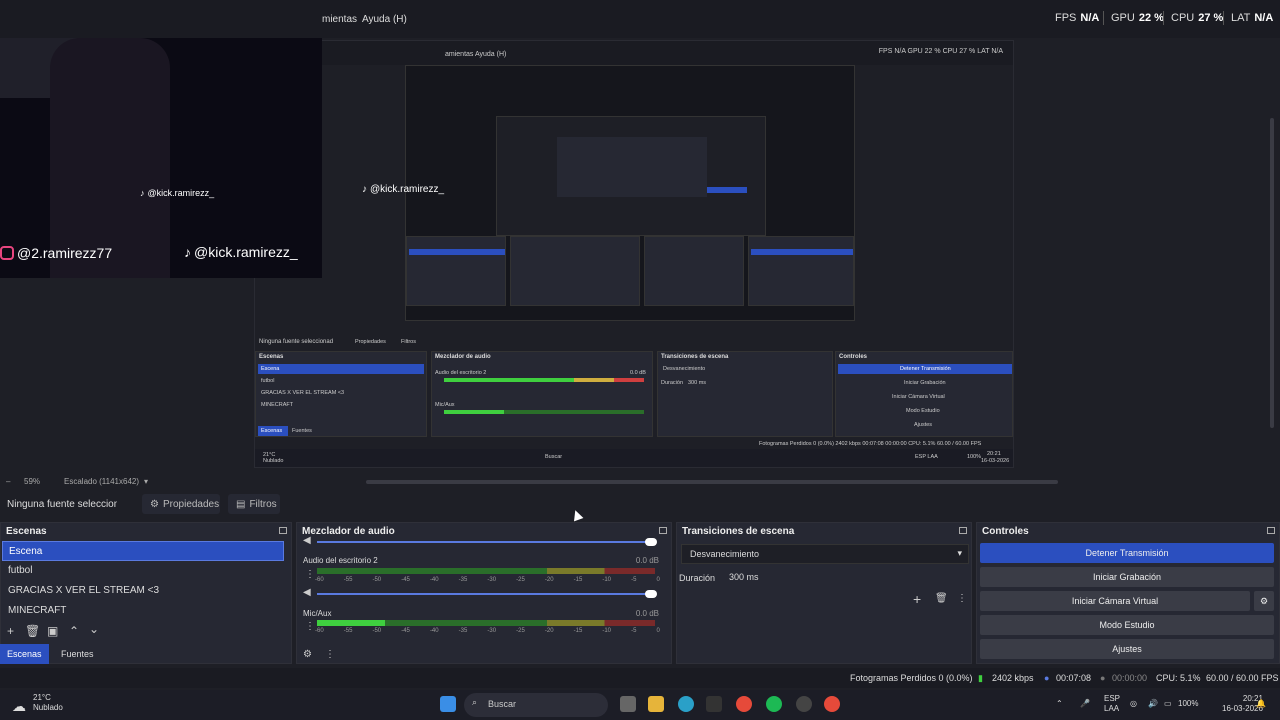  Describe the element at coordinates (959, 553) in the screenshot. I see `chevron-down-icon: ▾` at that location.